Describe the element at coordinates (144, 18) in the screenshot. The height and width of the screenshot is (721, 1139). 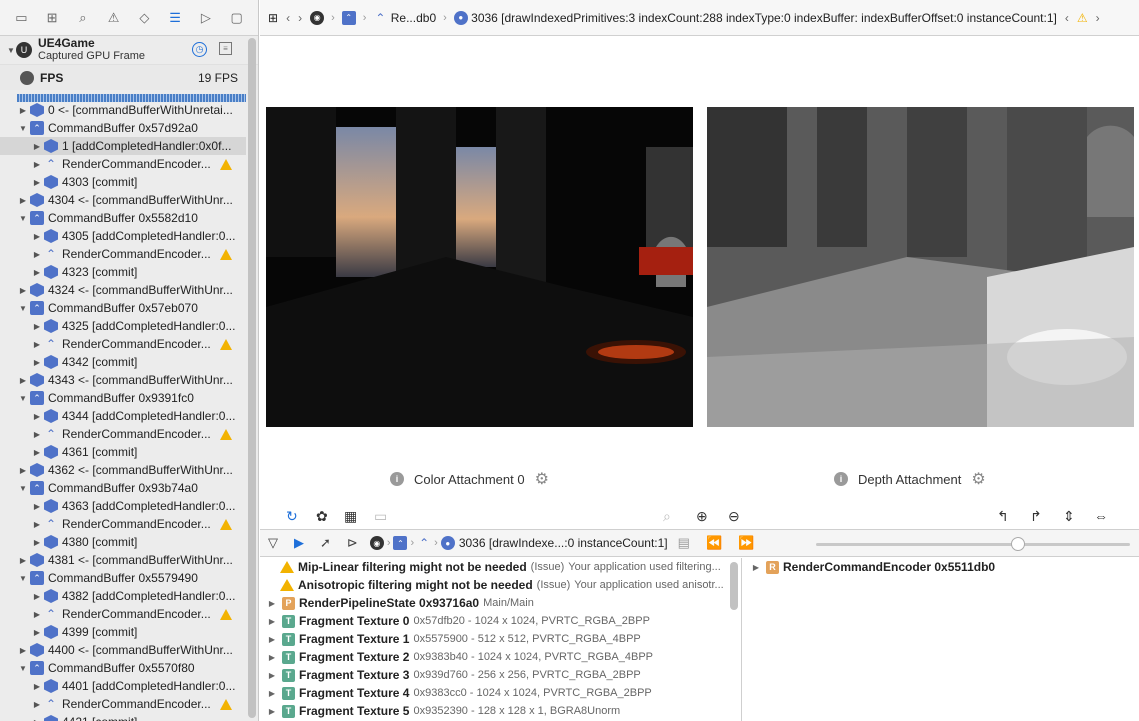
I see `diamond-icon: ◇` at that location.